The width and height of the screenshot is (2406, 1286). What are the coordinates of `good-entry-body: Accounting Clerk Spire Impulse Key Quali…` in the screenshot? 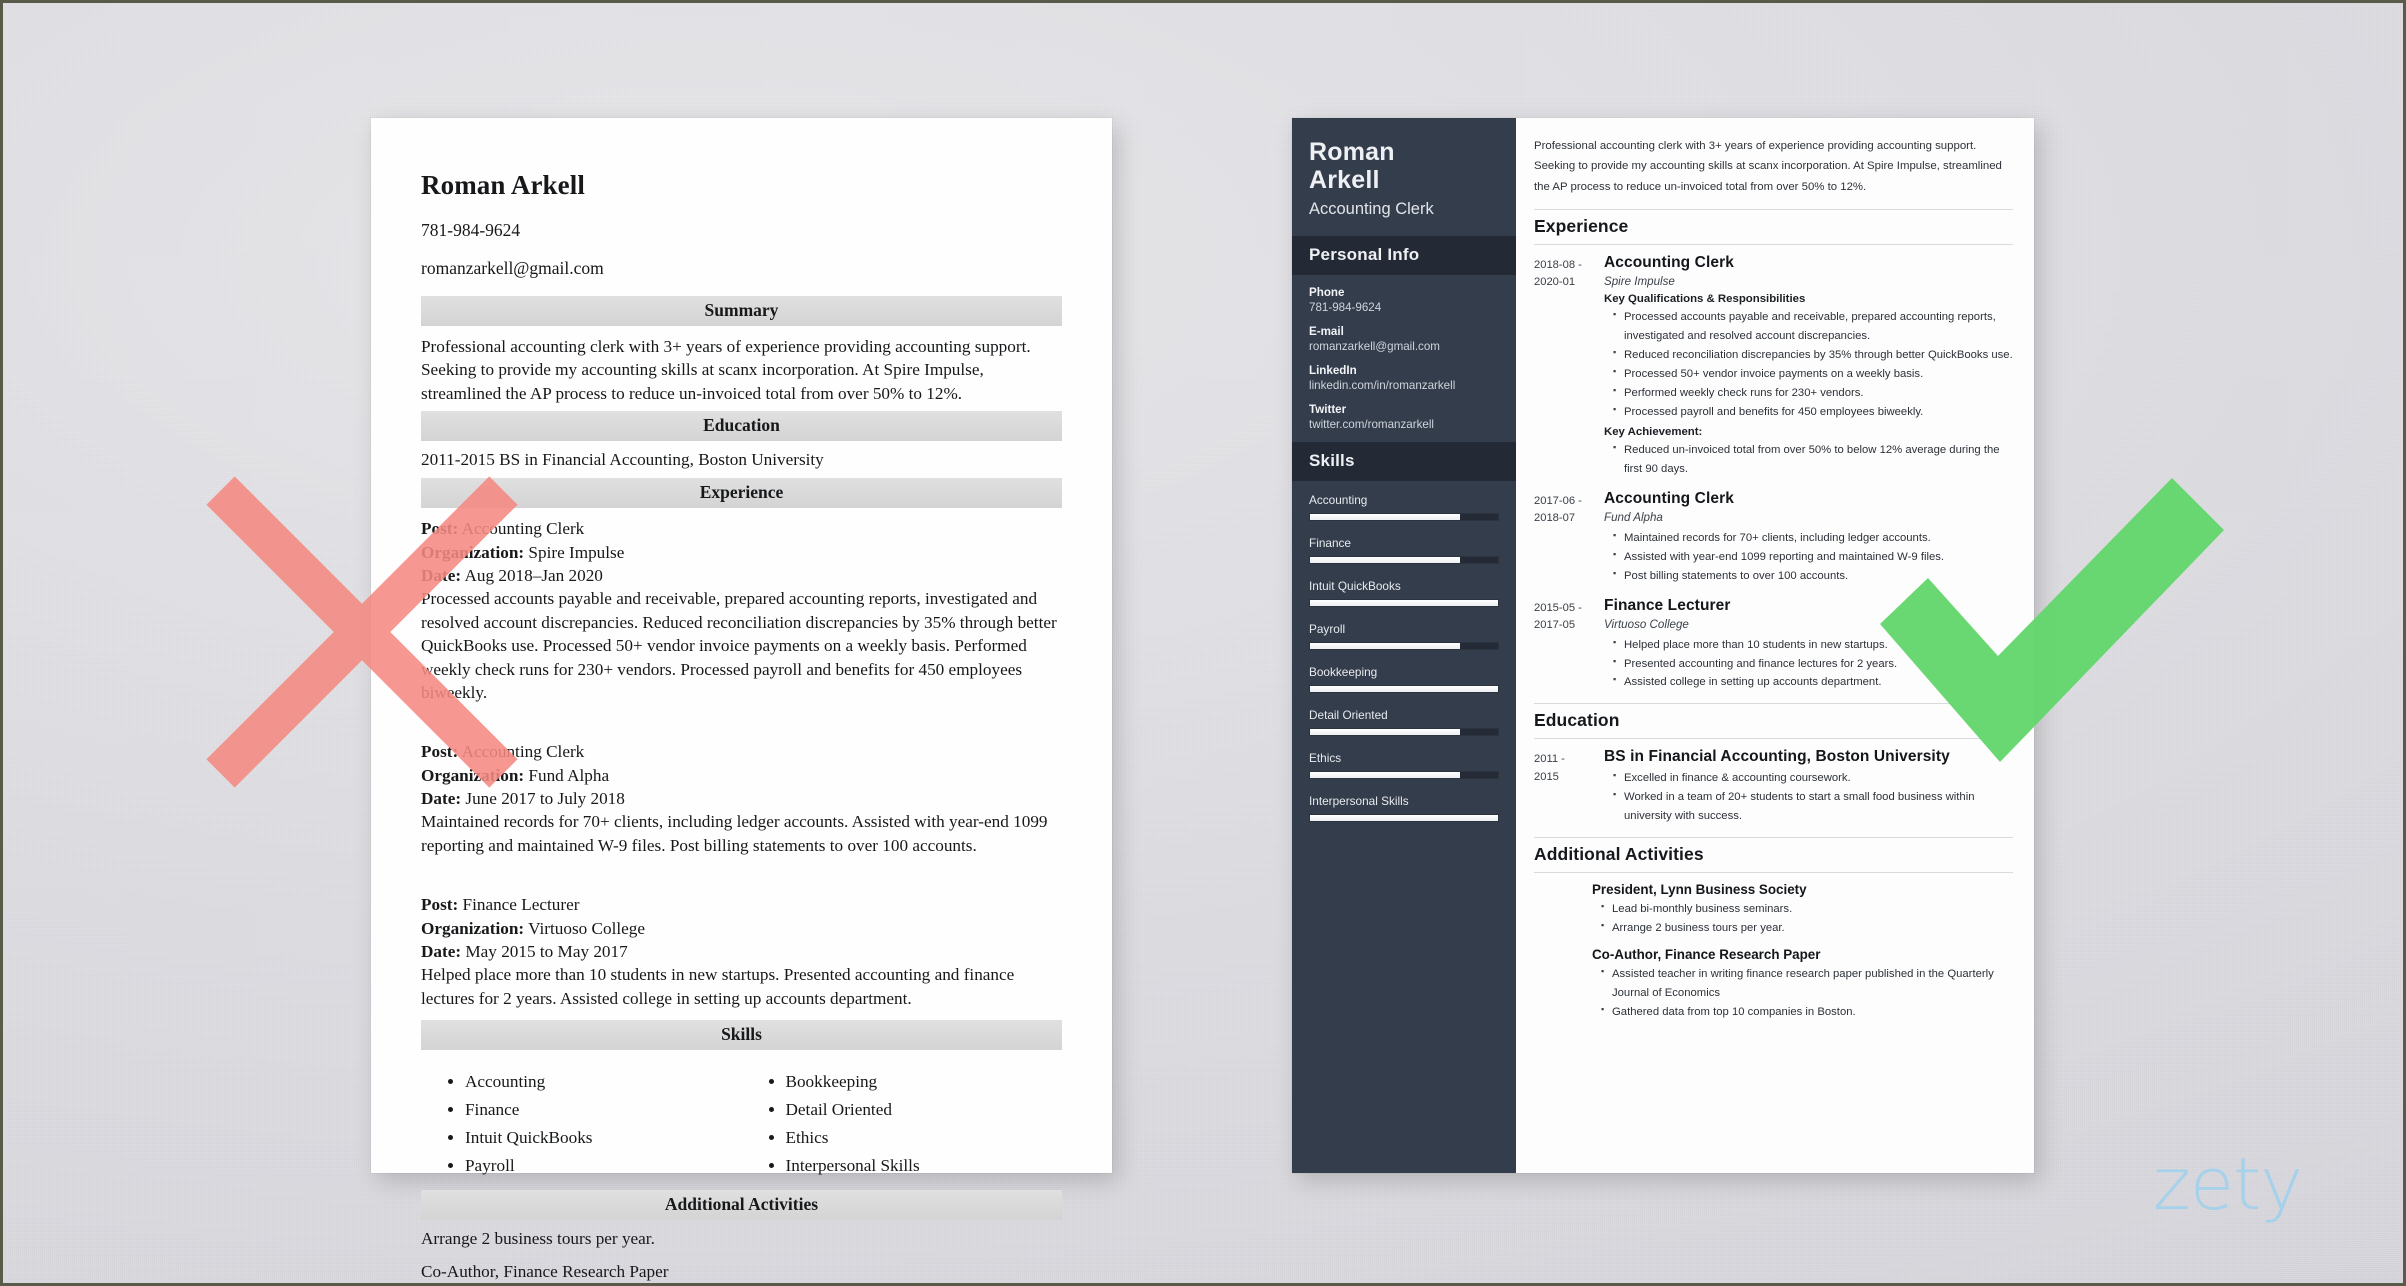 It's located at (1805, 366).